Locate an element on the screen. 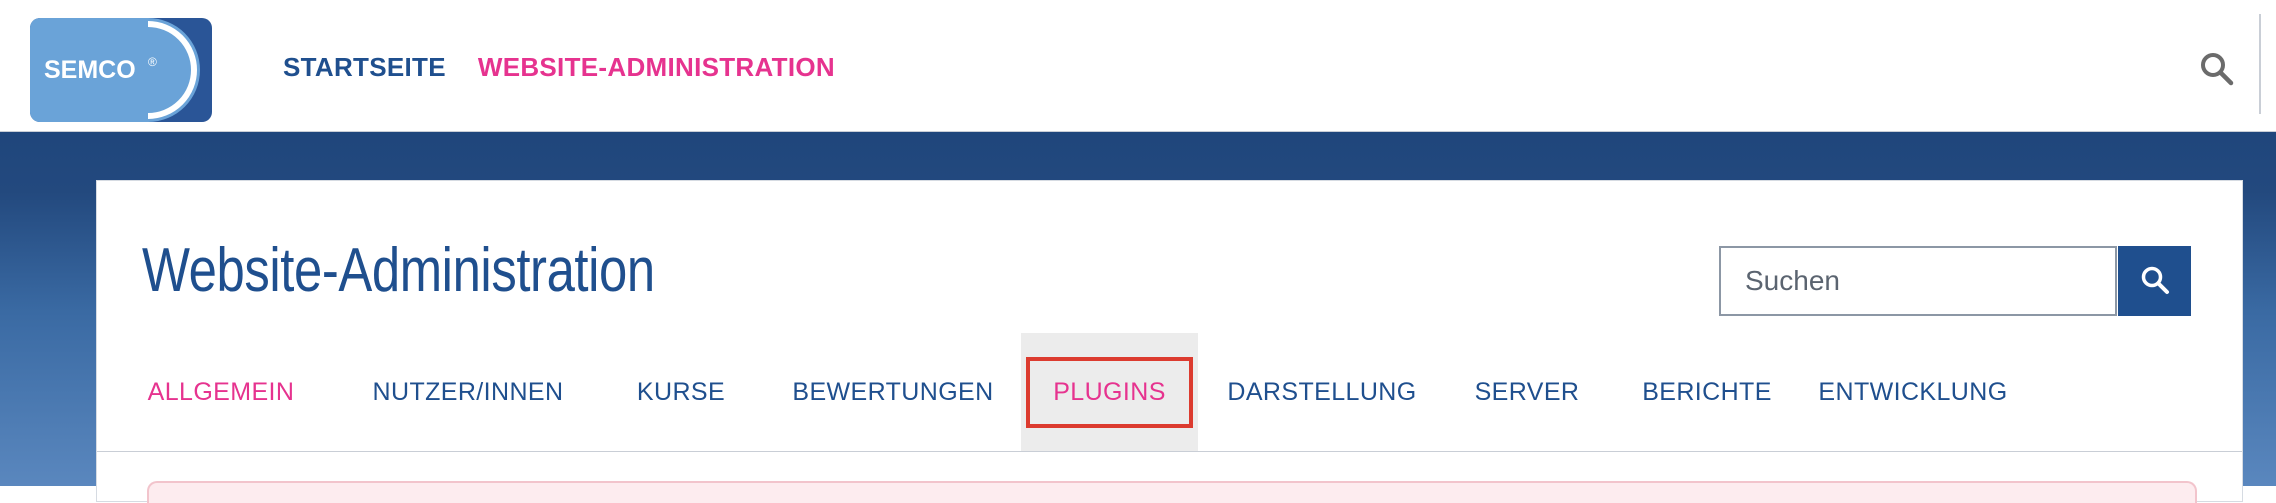 Image resolution: width=2276 pixels, height=503 pixels. admin-search-box is located at coordinates (1918, 281).